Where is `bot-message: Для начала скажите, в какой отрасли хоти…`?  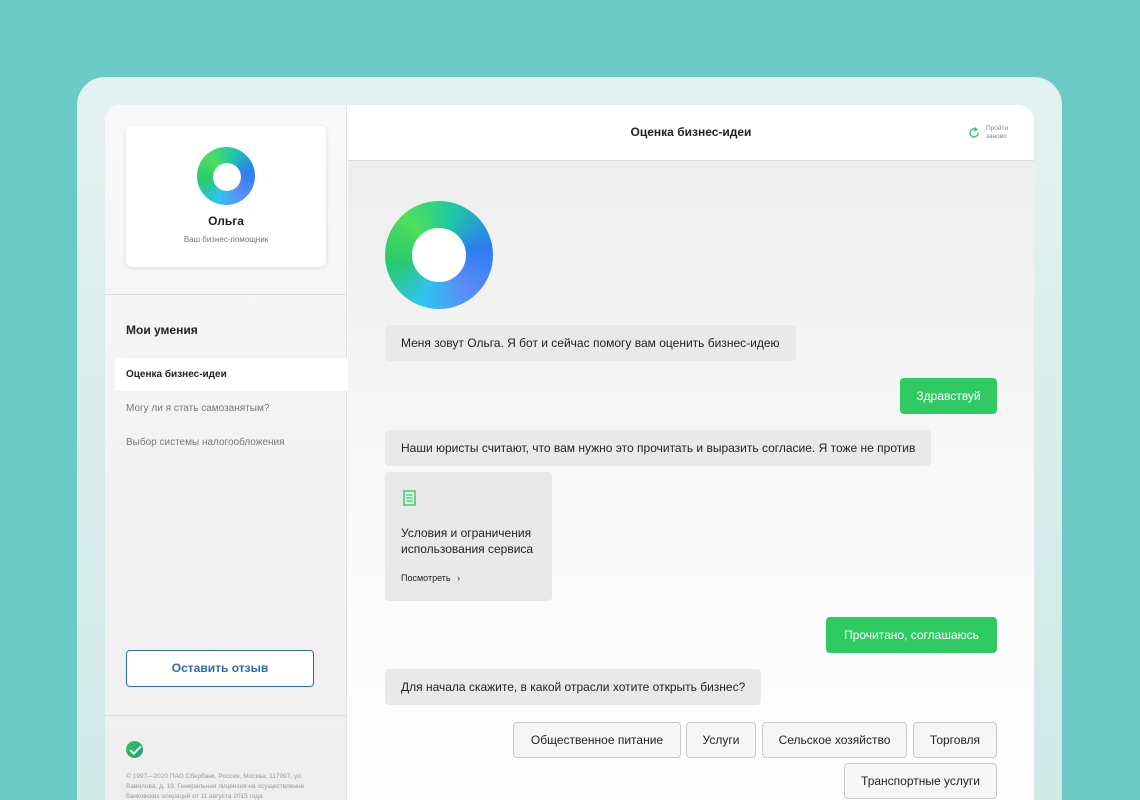
bot-message: Для начала скажите, в какой отрасли хоти… is located at coordinates (573, 687).